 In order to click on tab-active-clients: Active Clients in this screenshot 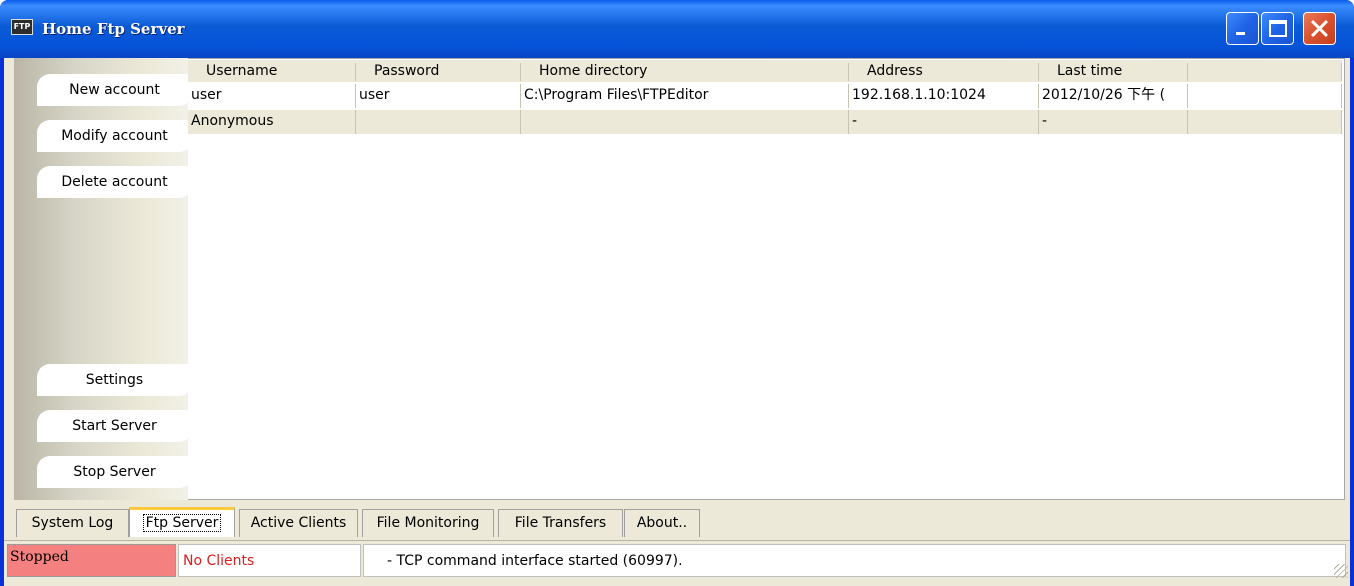, I will do `click(298, 523)`.